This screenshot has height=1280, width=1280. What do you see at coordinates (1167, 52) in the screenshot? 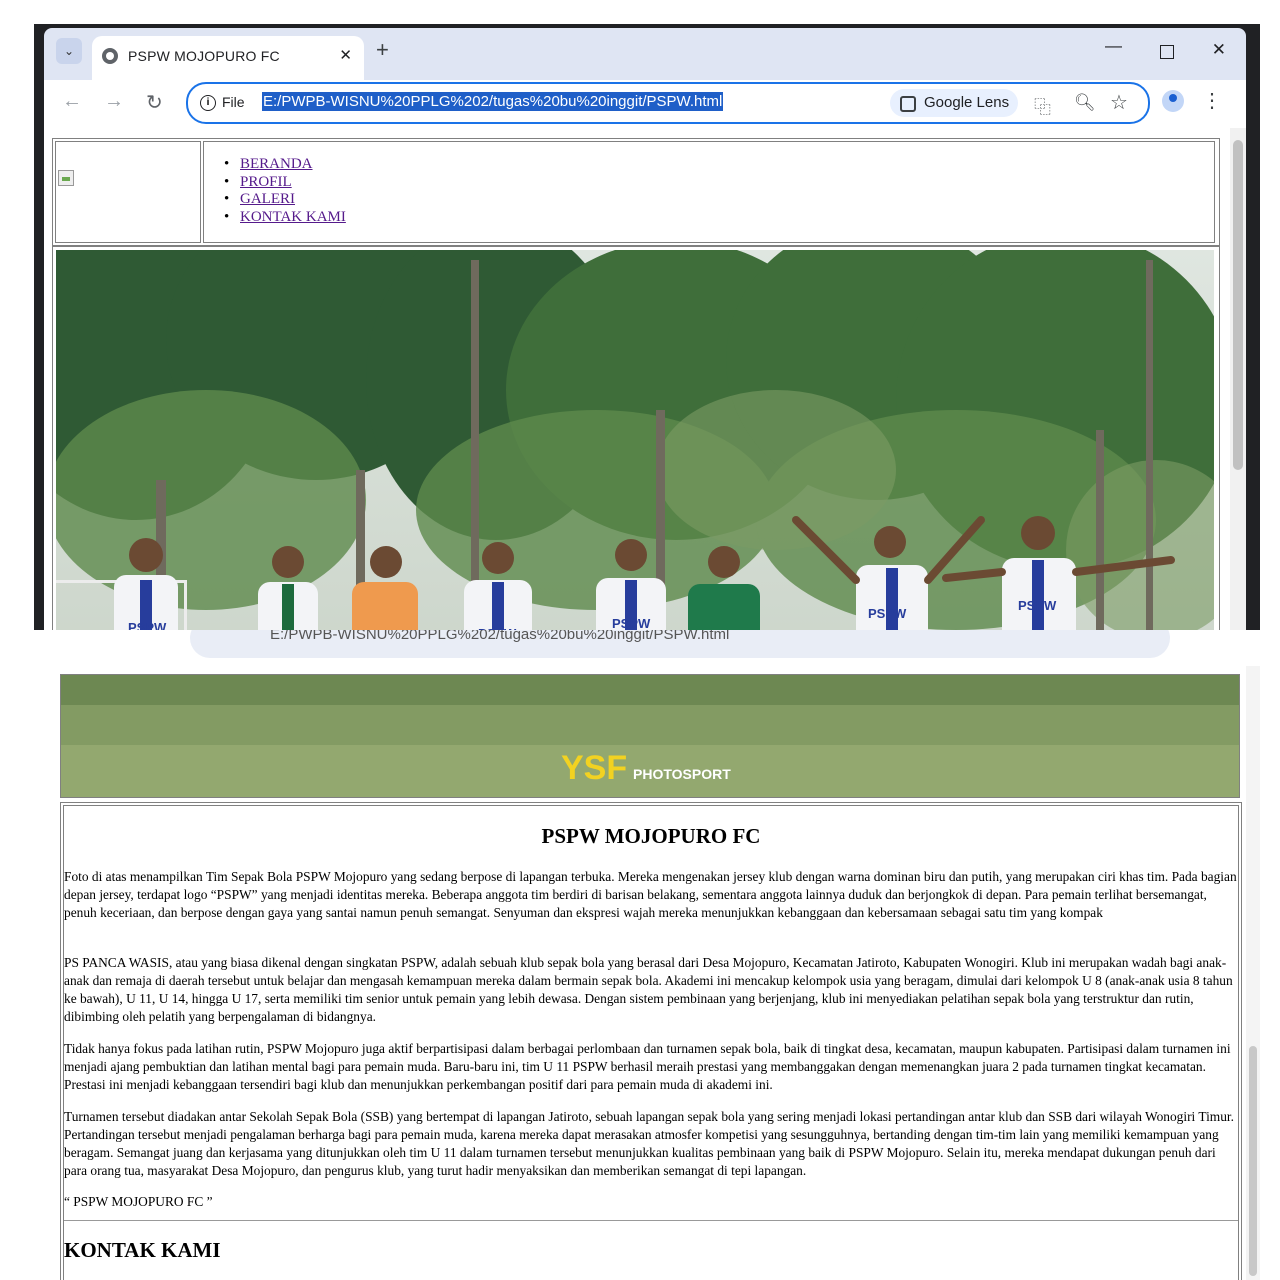
I see `maximize-icon` at bounding box center [1167, 52].